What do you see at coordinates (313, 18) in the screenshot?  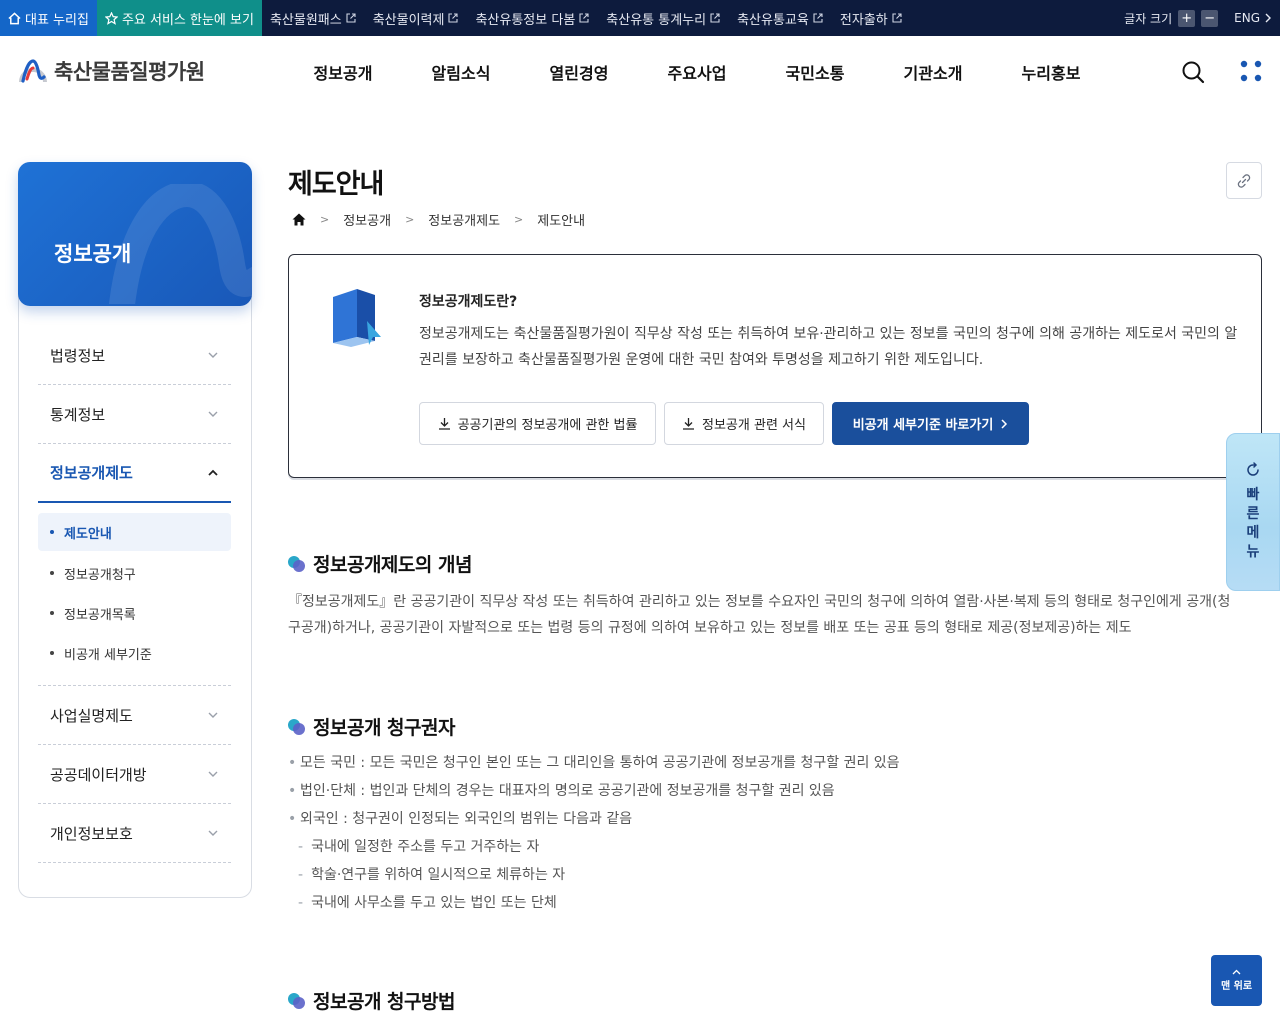 I see `link-onepass: 축산물원패스` at bounding box center [313, 18].